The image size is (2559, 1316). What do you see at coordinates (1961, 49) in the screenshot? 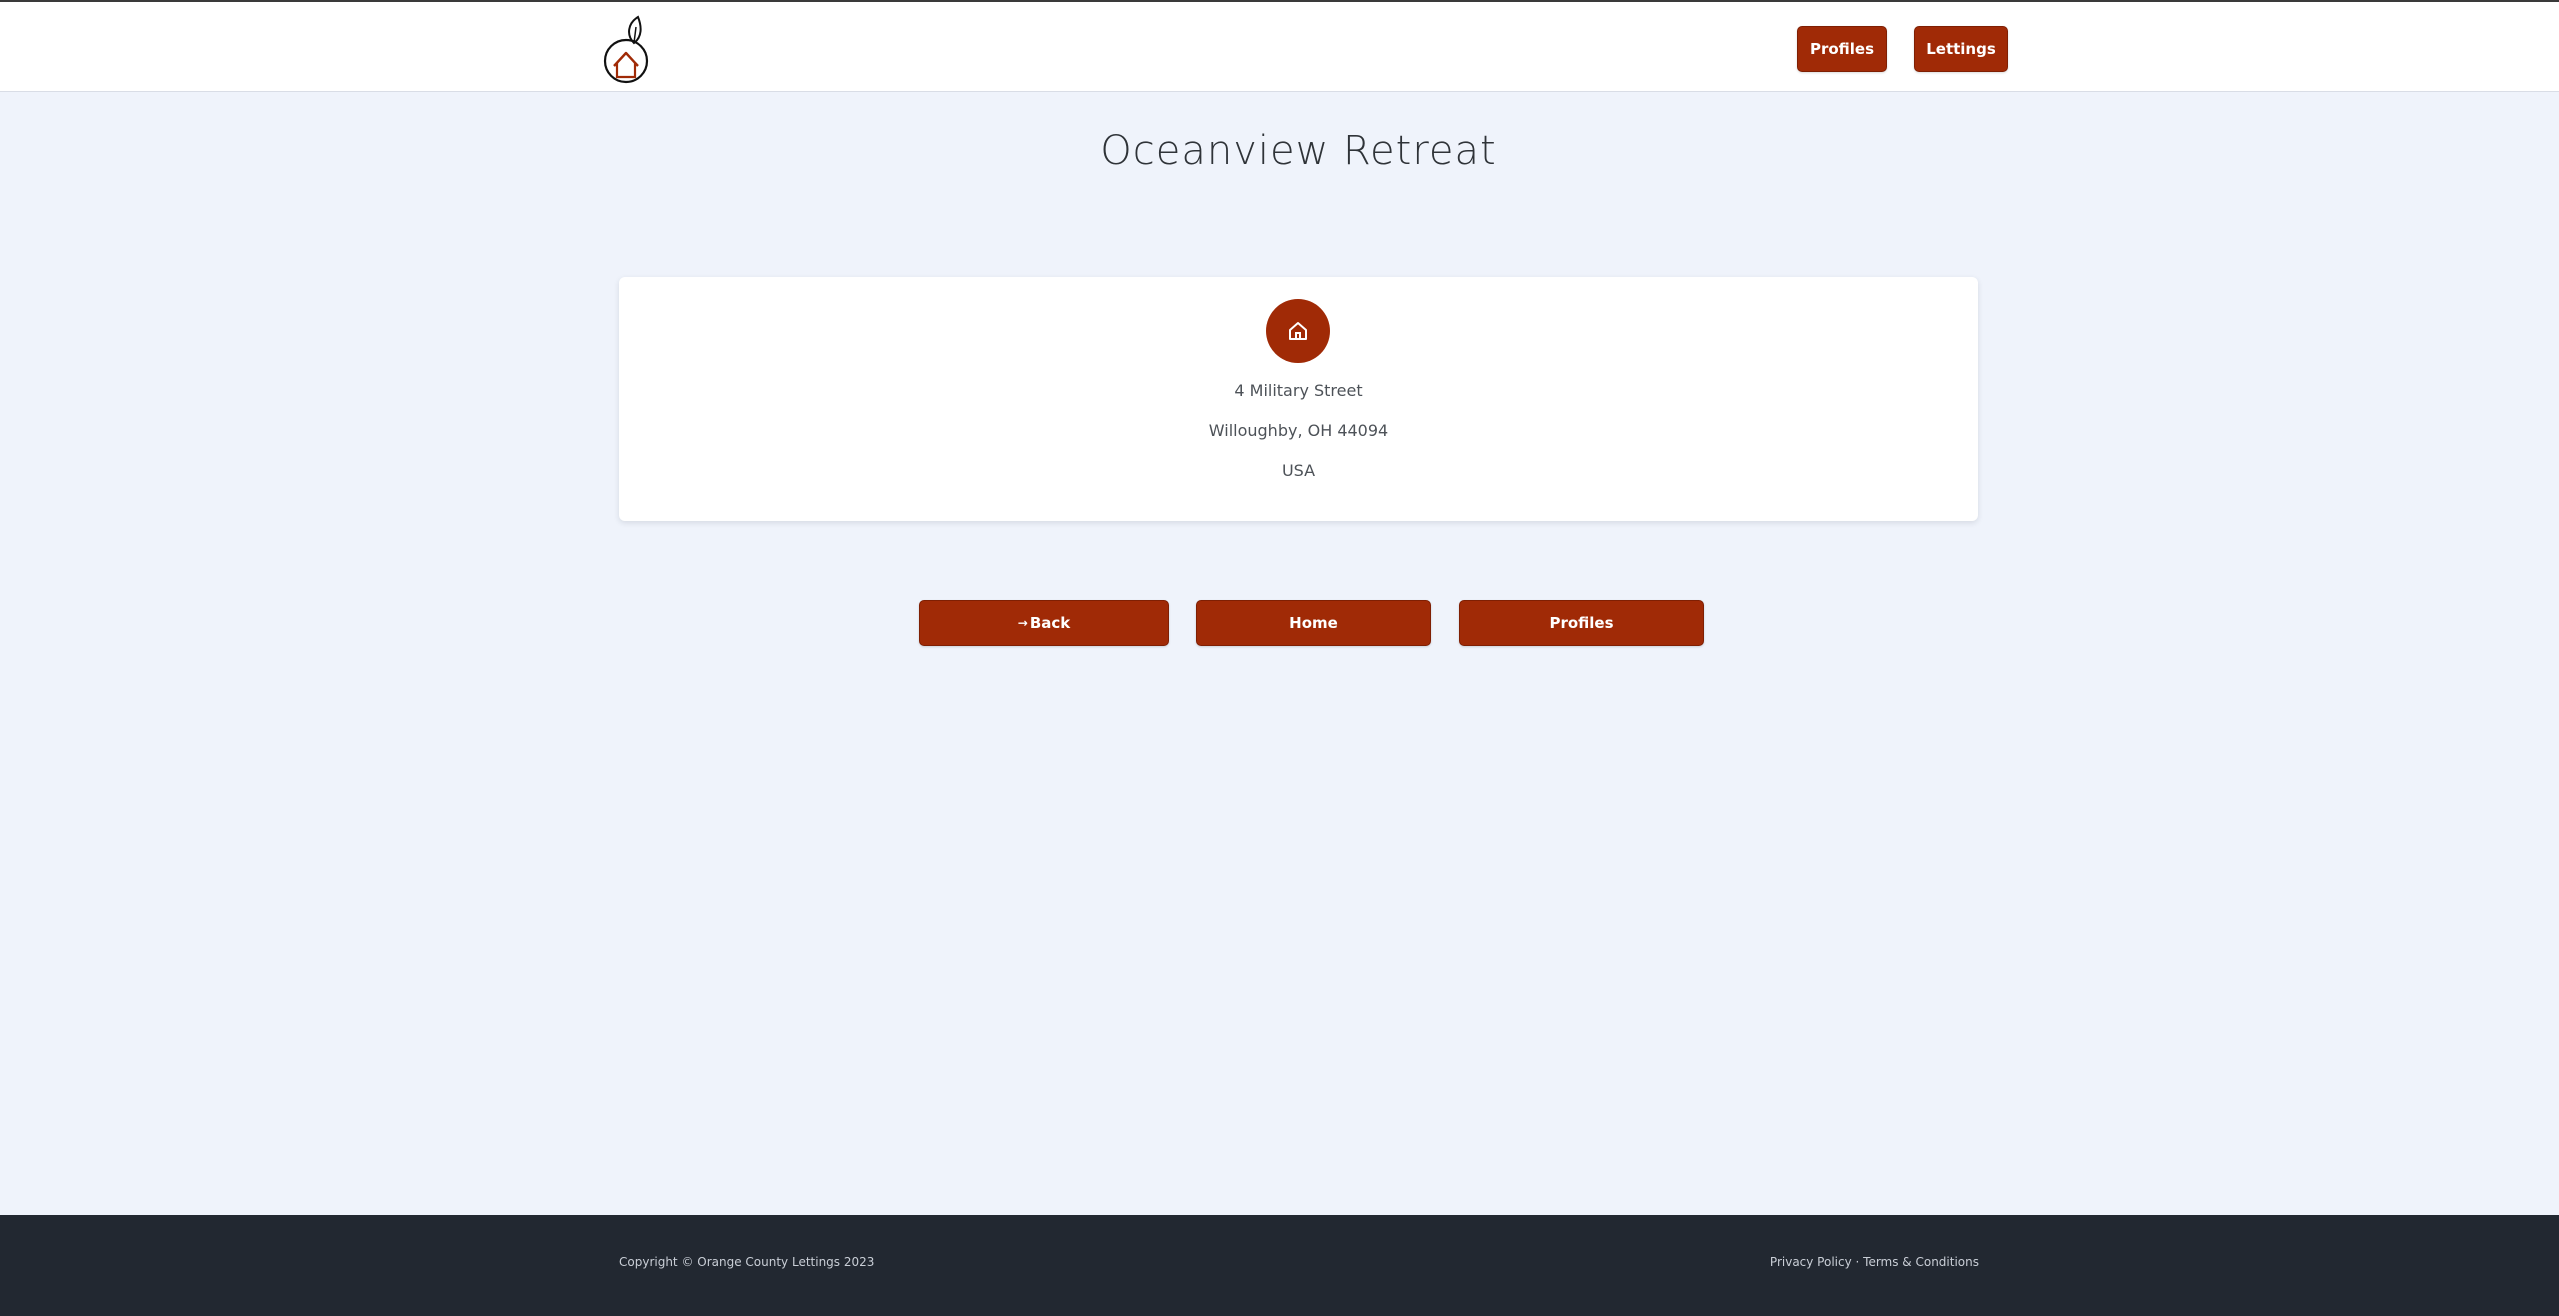
I see `nav-lettings-button: Lettings` at bounding box center [1961, 49].